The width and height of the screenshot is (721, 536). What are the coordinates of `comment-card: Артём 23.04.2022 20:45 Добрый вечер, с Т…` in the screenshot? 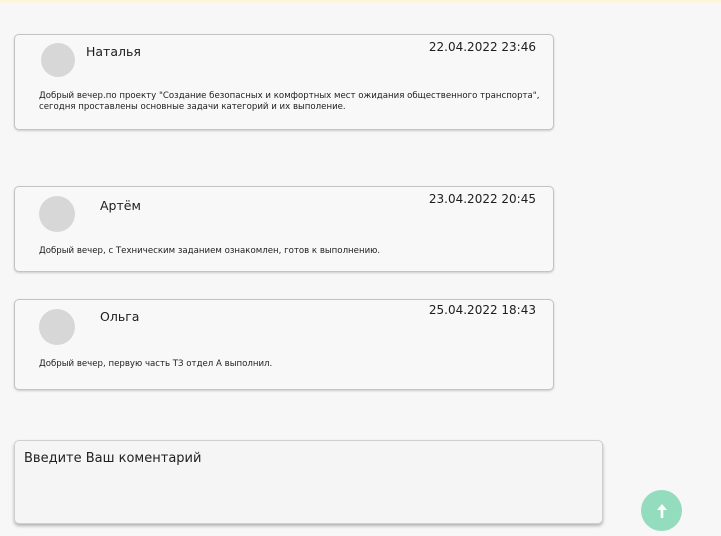 It's located at (284, 229).